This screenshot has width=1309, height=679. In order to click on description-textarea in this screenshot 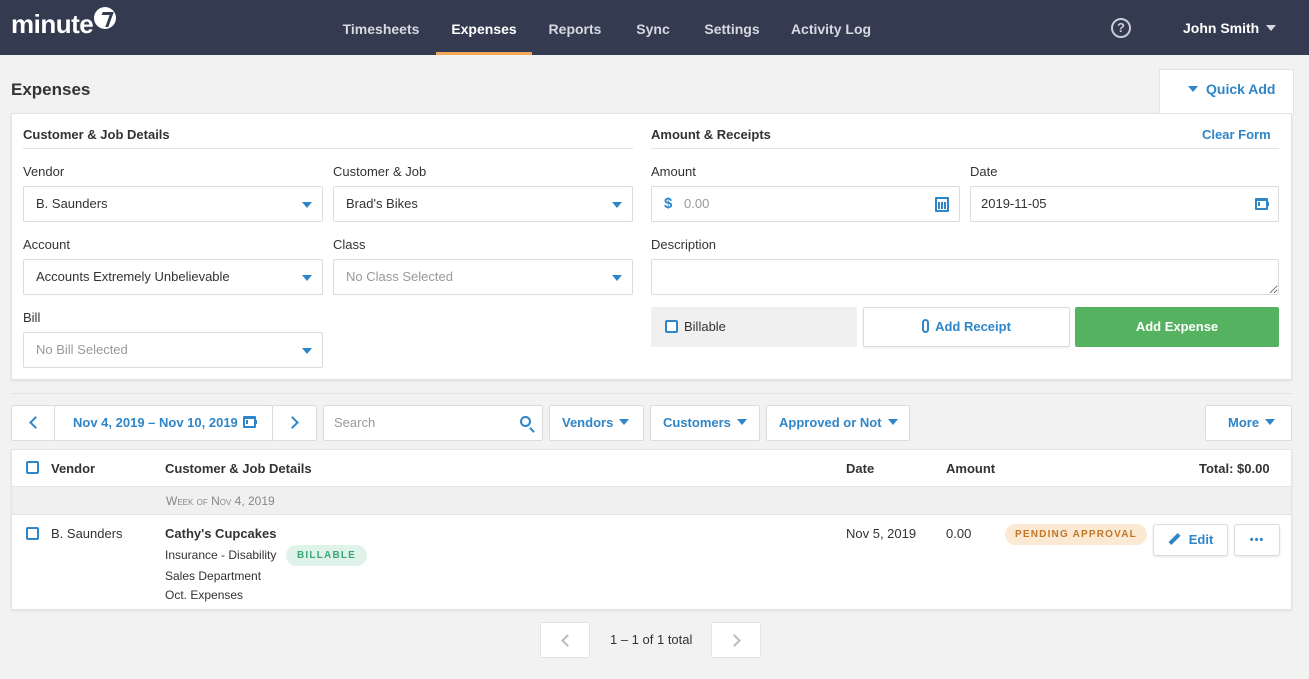, I will do `click(965, 277)`.